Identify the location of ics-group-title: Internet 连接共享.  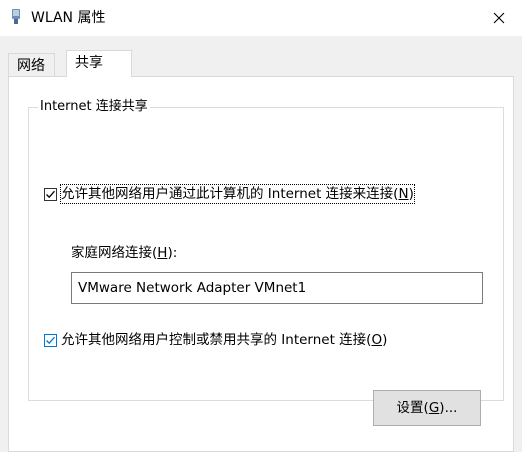
(94, 107).